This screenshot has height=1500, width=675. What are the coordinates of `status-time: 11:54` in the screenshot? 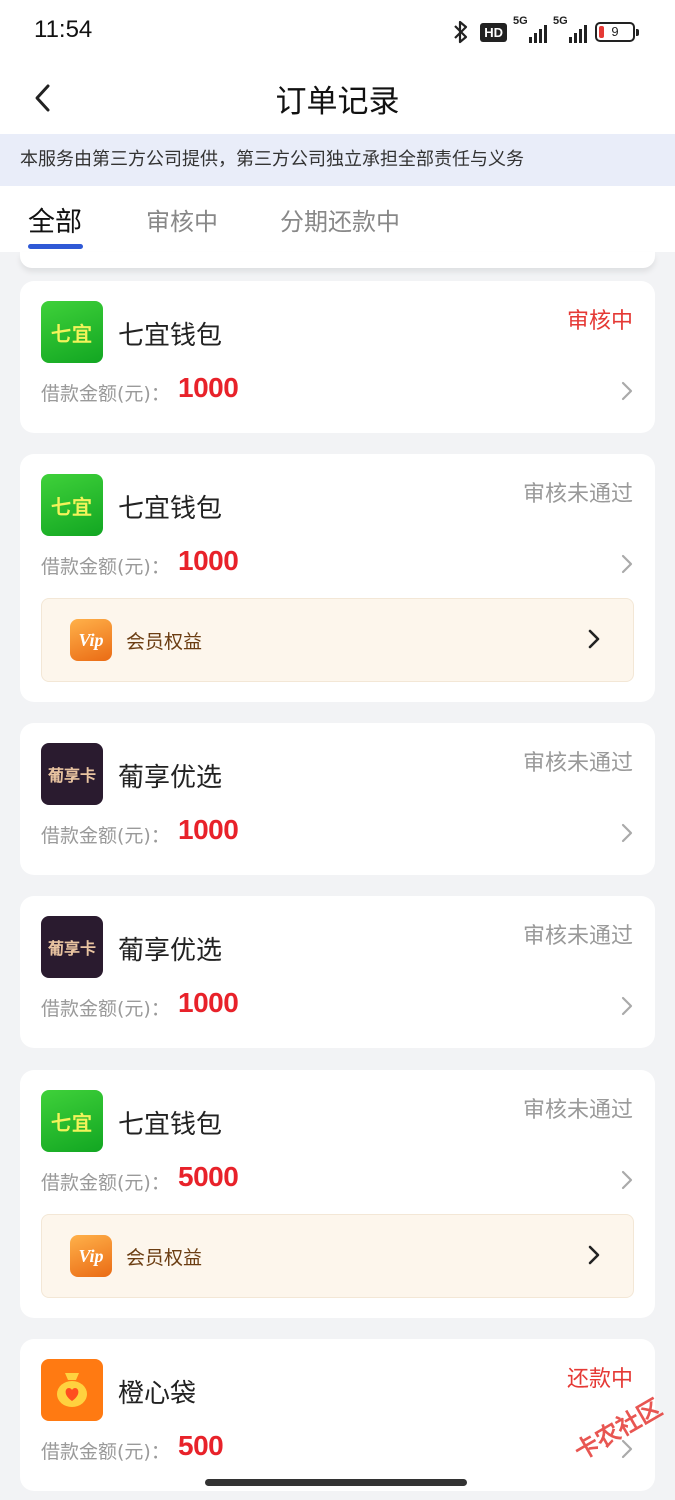 It's located at (63, 29).